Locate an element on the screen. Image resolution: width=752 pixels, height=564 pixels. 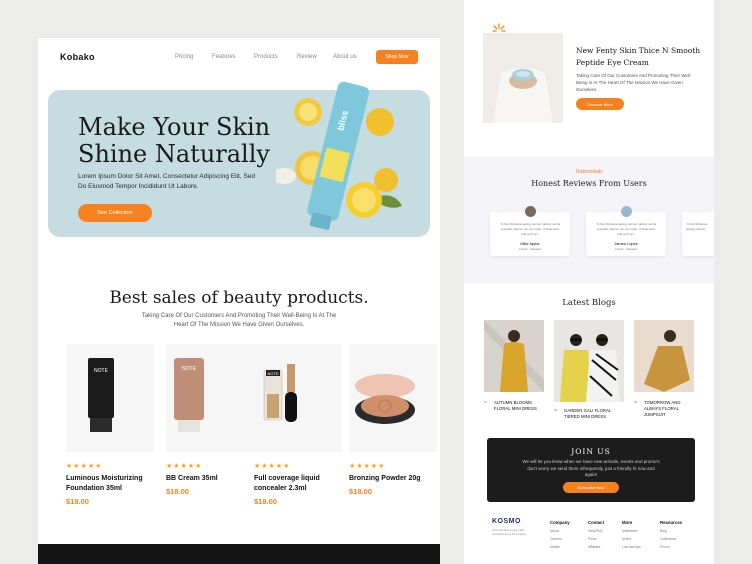
product-name: Full coverage liquid concealer 2.3ml is located at coordinates (298, 484).